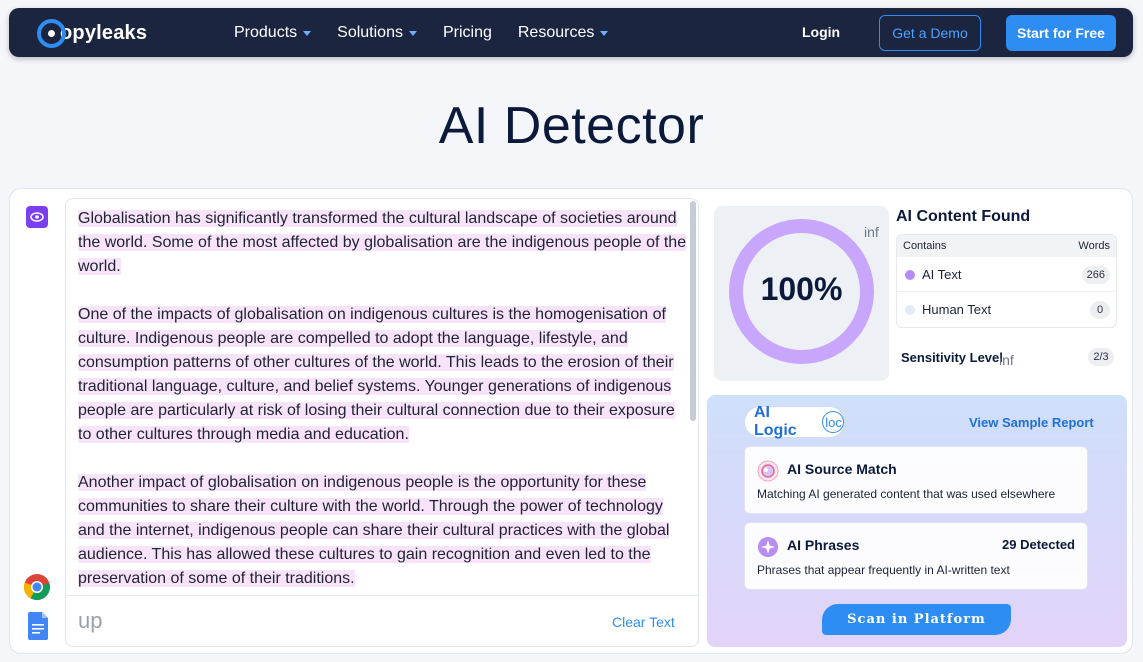 The height and width of the screenshot is (662, 1143). What do you see at coordinates (37, 217) in the screenshot?
I see `eye-icon` at bounding box center [37, 217].